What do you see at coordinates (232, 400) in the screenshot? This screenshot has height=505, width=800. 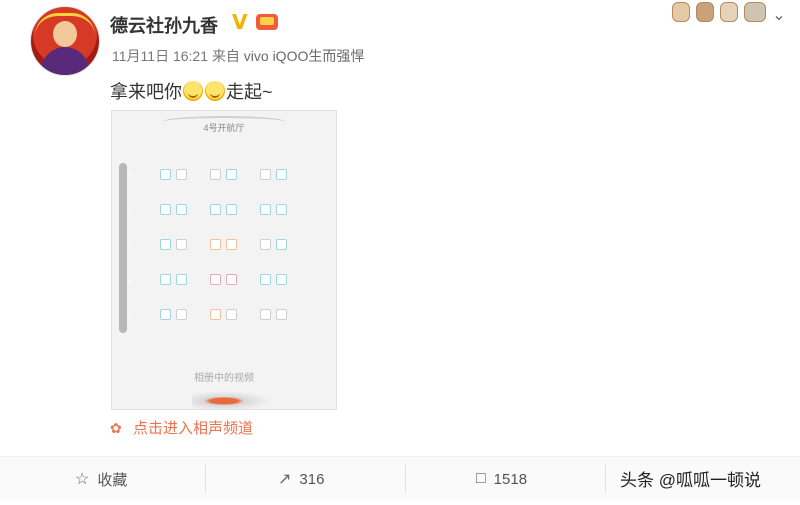 I see `image-bottom-decoration` at bounding box center [232, 400].